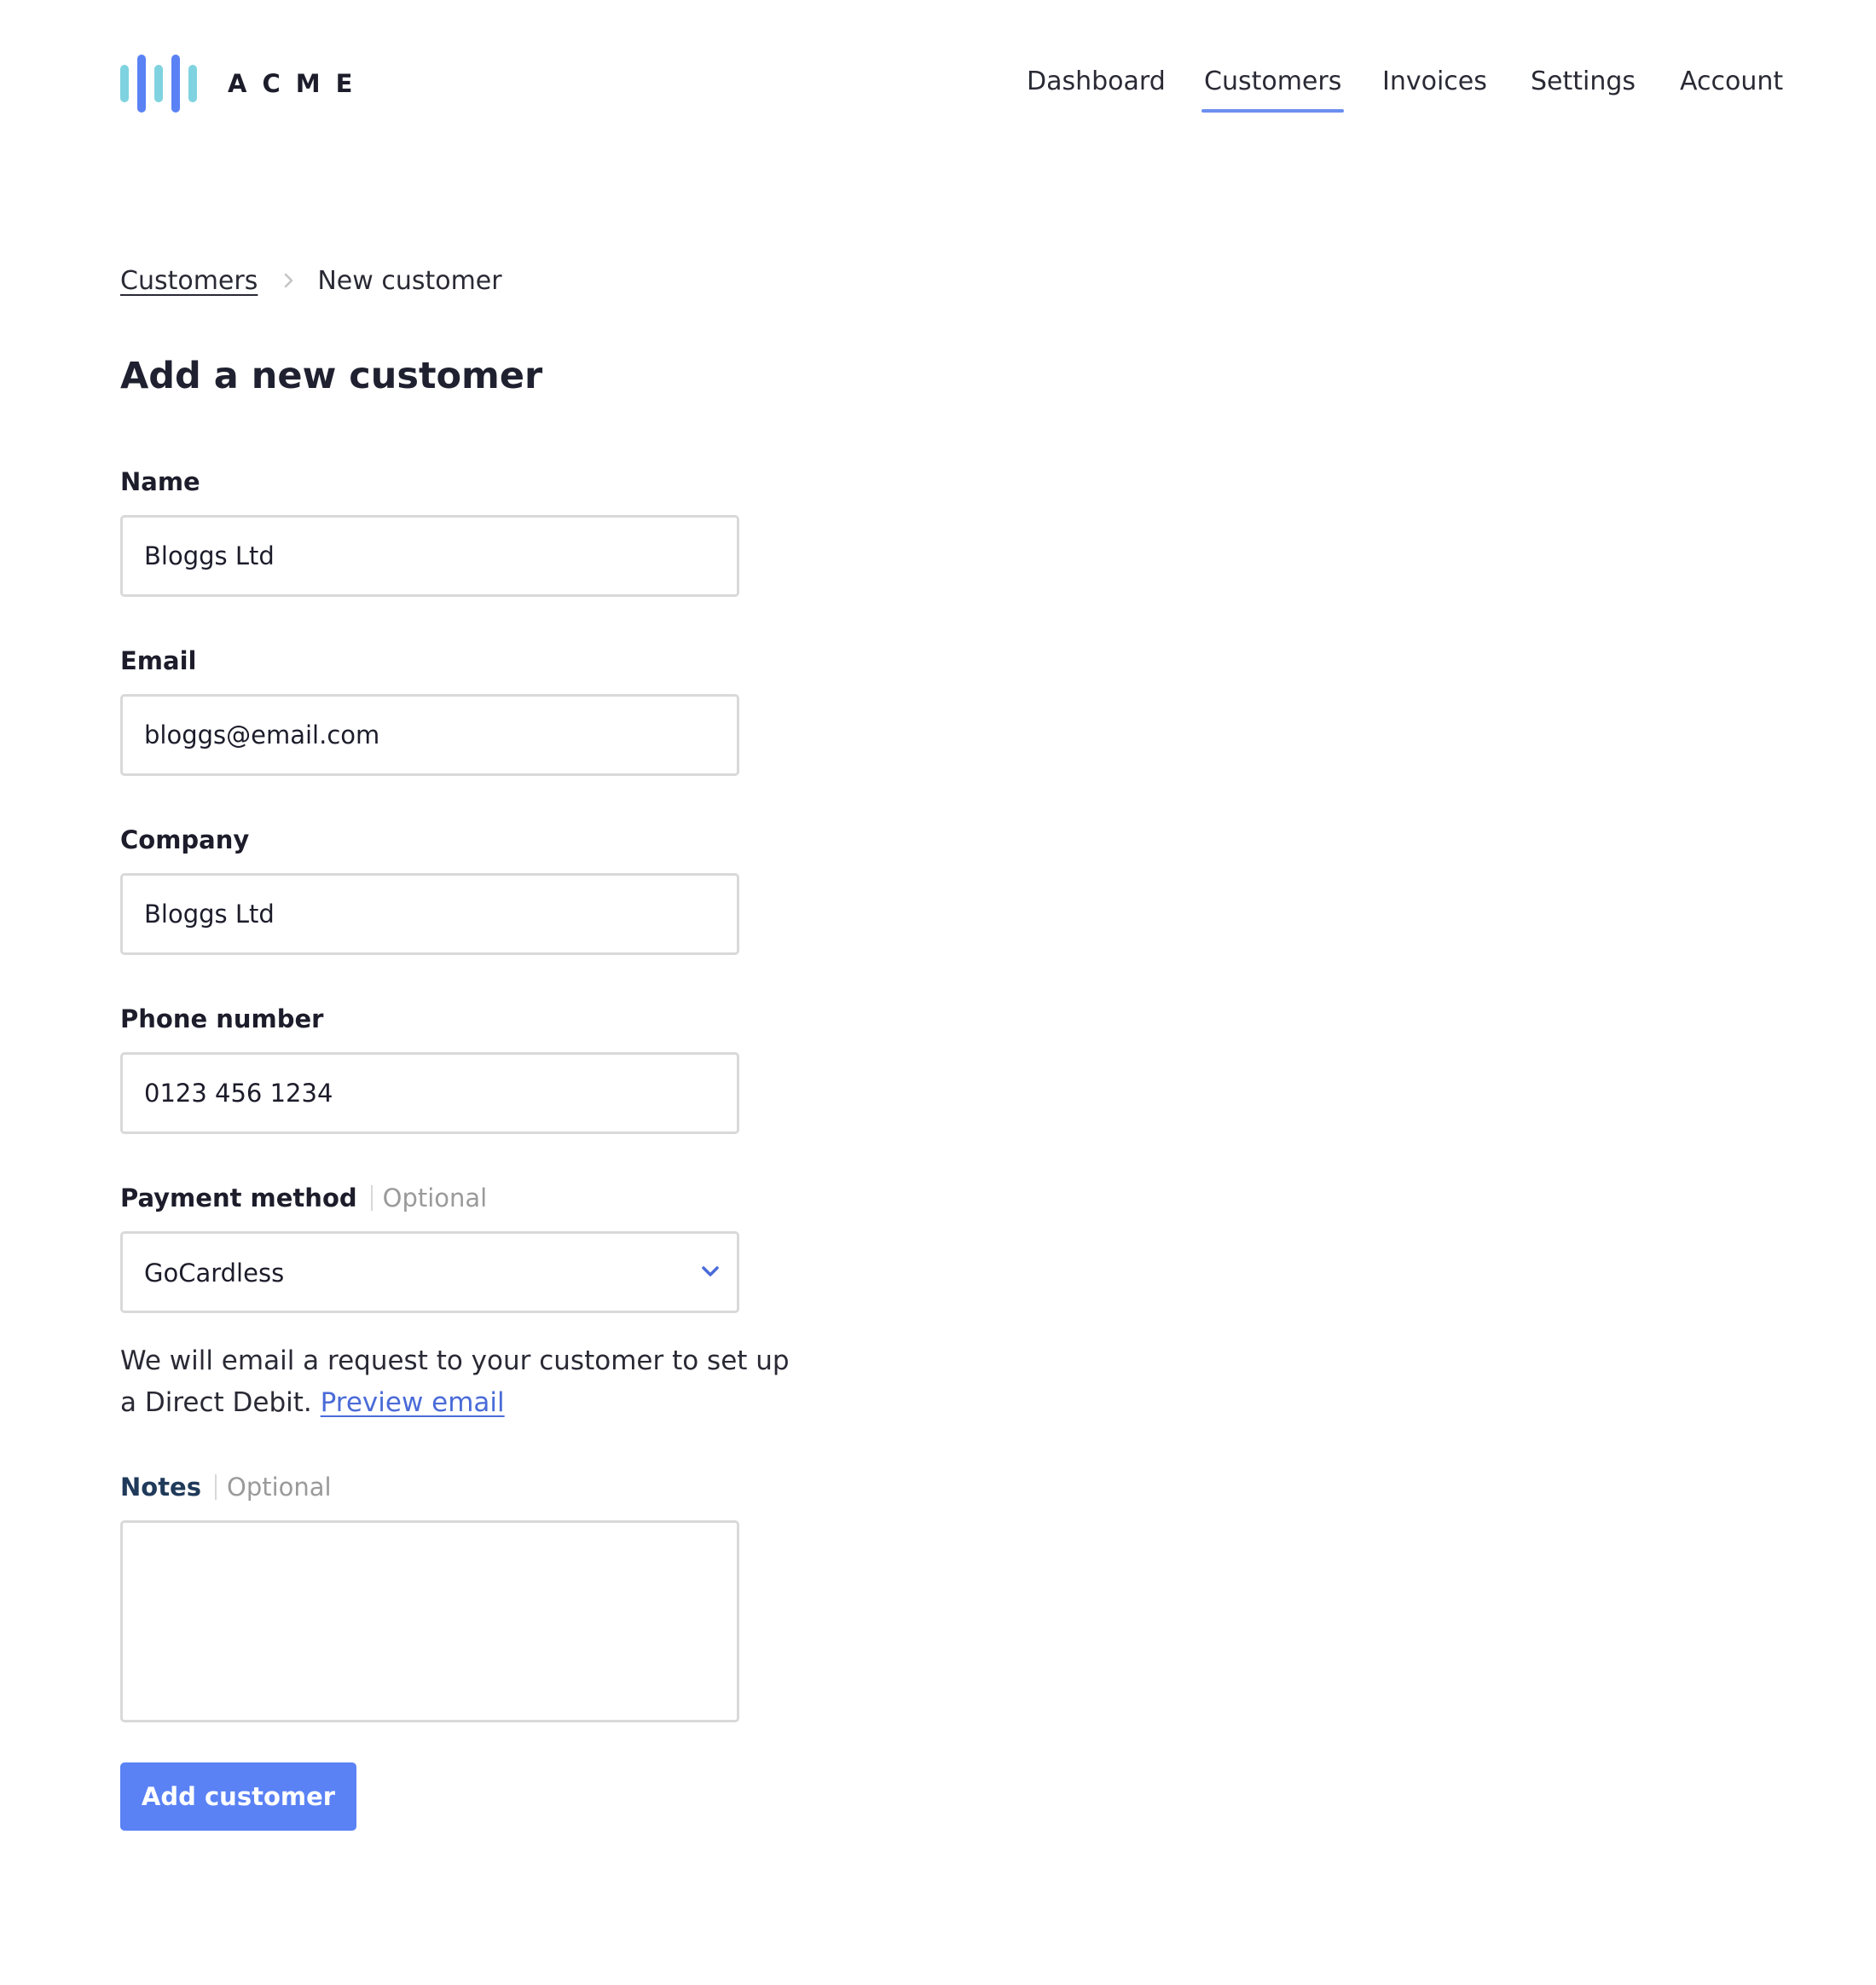 The image size is (1876, 1985). I want to click on chevron-down-icon, so click(710, 1271).